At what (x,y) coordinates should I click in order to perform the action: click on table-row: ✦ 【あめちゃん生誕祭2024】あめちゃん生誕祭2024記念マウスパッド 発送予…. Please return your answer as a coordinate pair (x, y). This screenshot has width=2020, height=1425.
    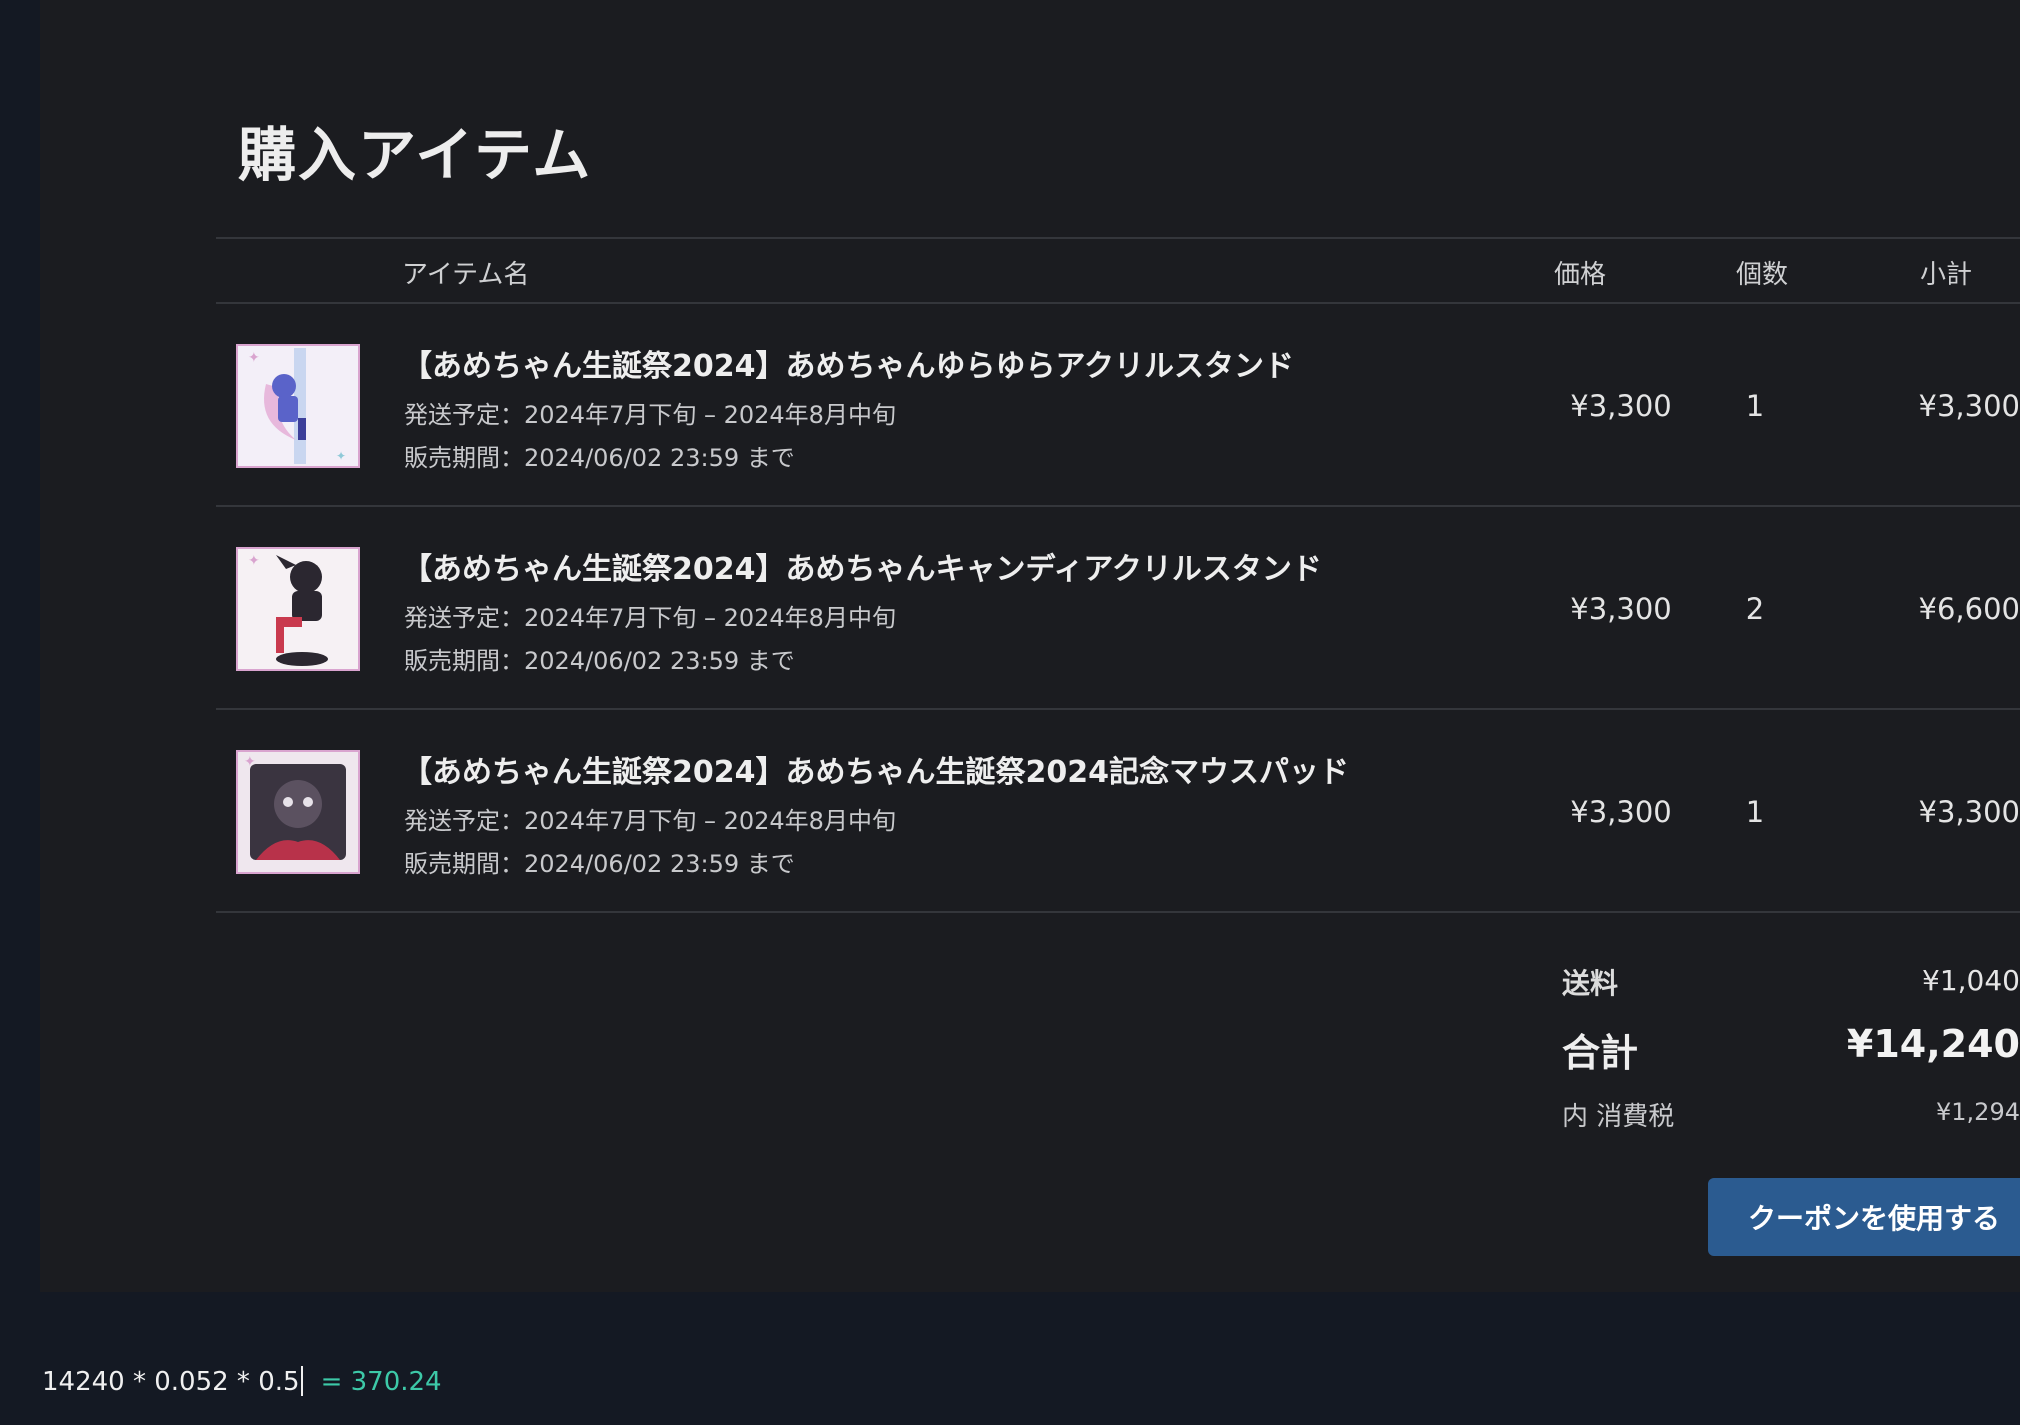
    Looking at the image, I should click on (1118, 811).